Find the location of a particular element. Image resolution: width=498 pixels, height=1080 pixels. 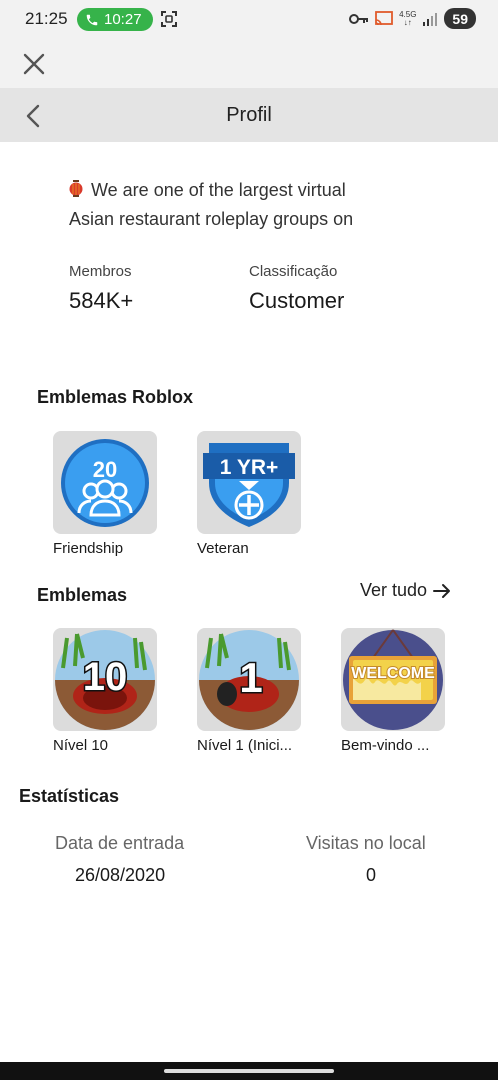

badge-tile: 1 is located at coordinates (249, 679).